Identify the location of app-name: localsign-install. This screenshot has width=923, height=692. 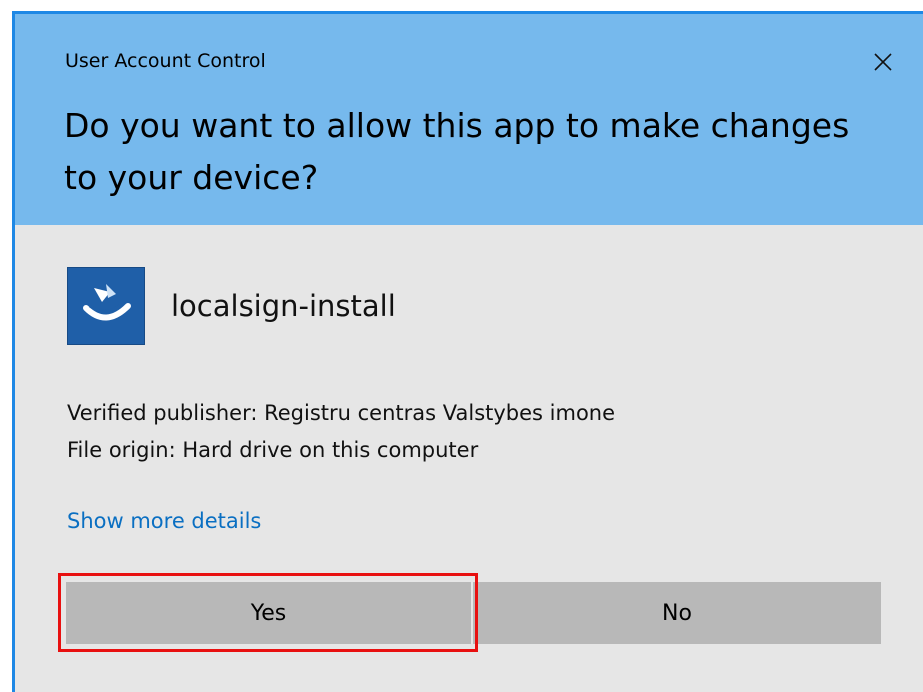
(283, 306).